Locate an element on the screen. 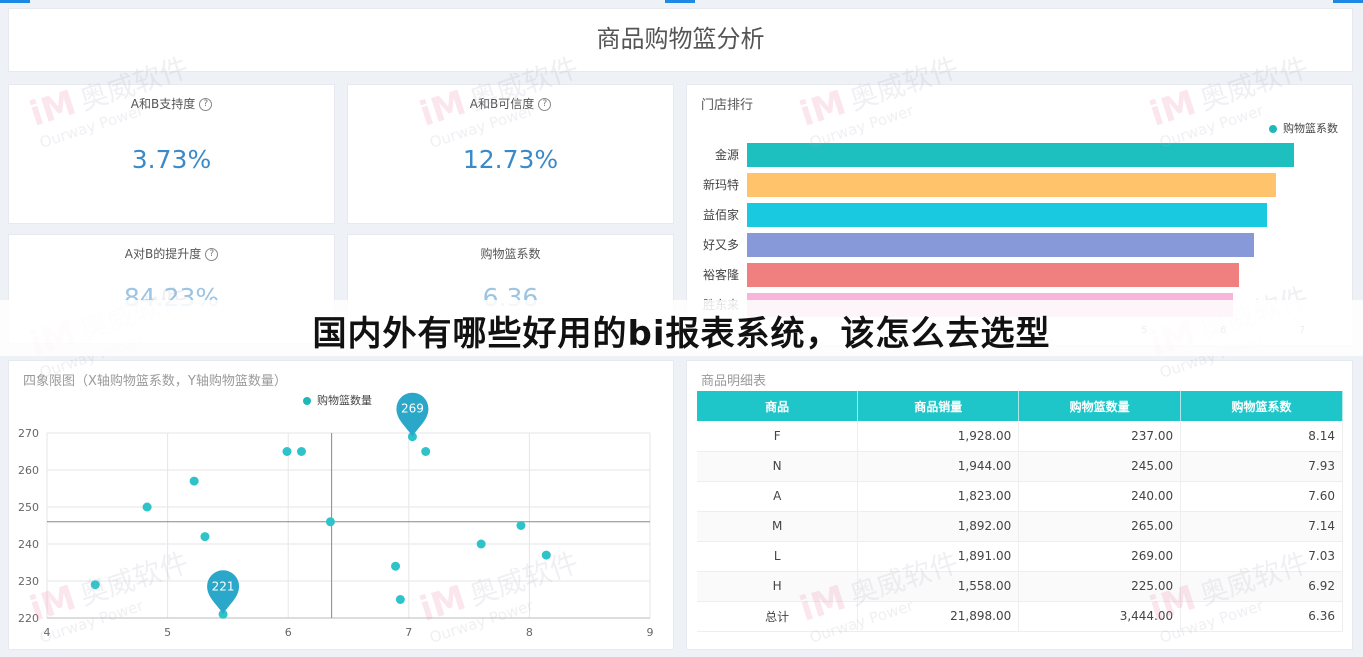 This screenshot has width=1363, height=657. table-row: L 1,891.00 269.00 7.03 is located at coordinates (1020, 556).